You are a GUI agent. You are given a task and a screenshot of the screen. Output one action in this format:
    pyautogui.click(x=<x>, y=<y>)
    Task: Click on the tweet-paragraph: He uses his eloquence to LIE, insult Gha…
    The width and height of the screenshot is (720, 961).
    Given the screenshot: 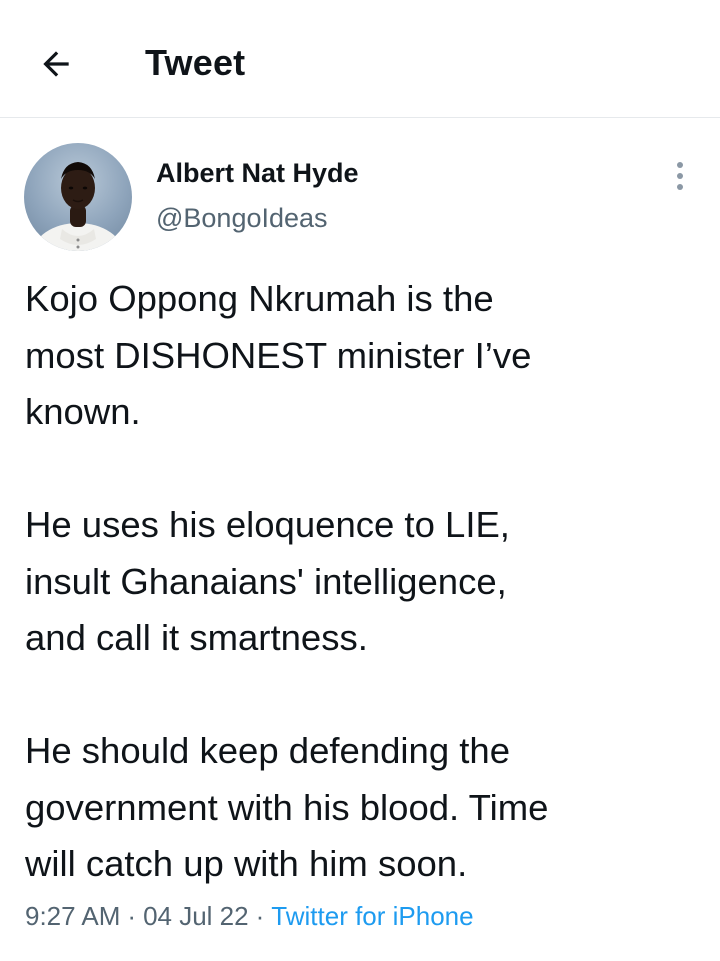 What is the action you would take?
    pyautogui.click(x=267, y=581)
    